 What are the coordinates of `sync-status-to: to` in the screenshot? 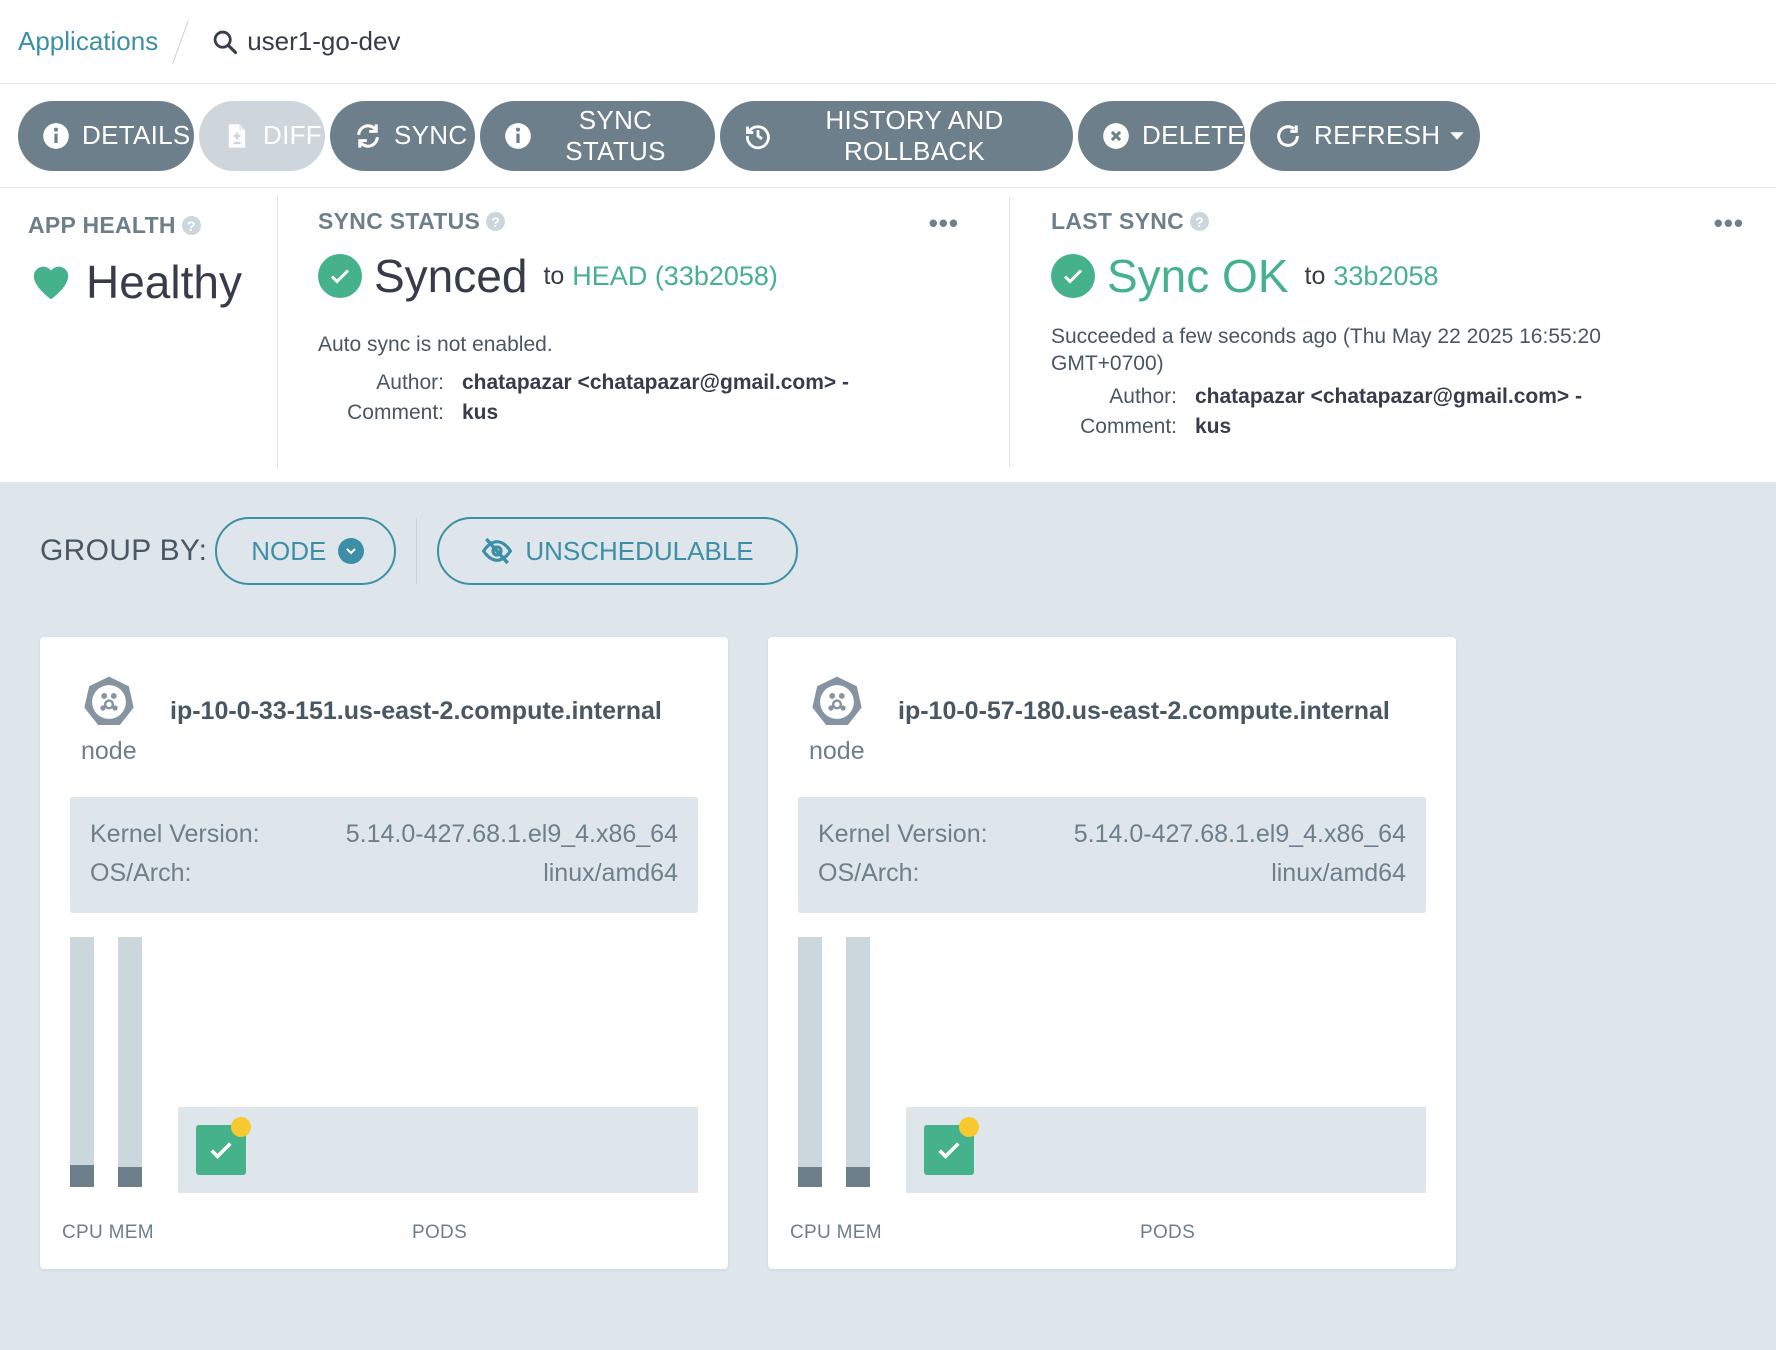 It's located at (554, 275).